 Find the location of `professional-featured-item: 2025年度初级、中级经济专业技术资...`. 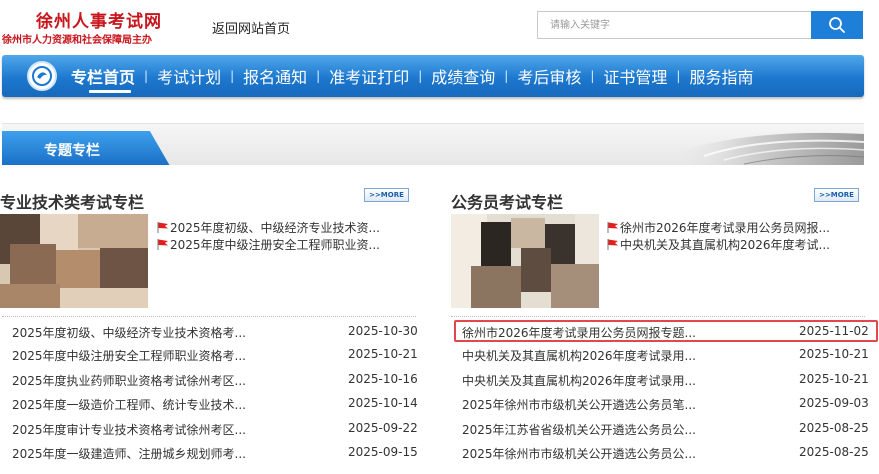

professional-featured-item: 2025年度初级、中级经济专业技术资... is located at coordinates (268, 227).